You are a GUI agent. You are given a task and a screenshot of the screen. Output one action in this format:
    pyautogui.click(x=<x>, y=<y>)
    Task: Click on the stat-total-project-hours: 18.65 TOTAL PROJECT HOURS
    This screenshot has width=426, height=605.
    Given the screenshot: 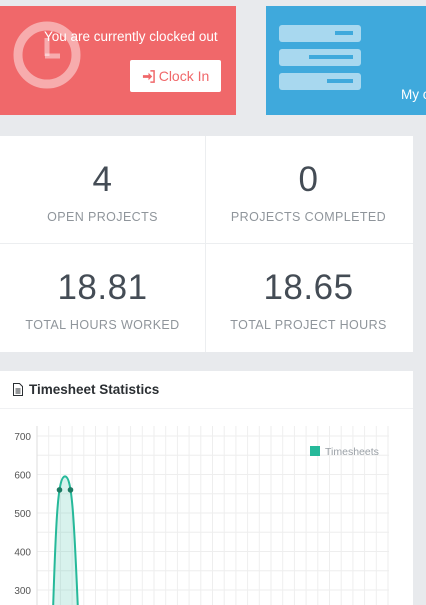 What is the action you would take?
    pyautogui.click(x=308, y=298)
    